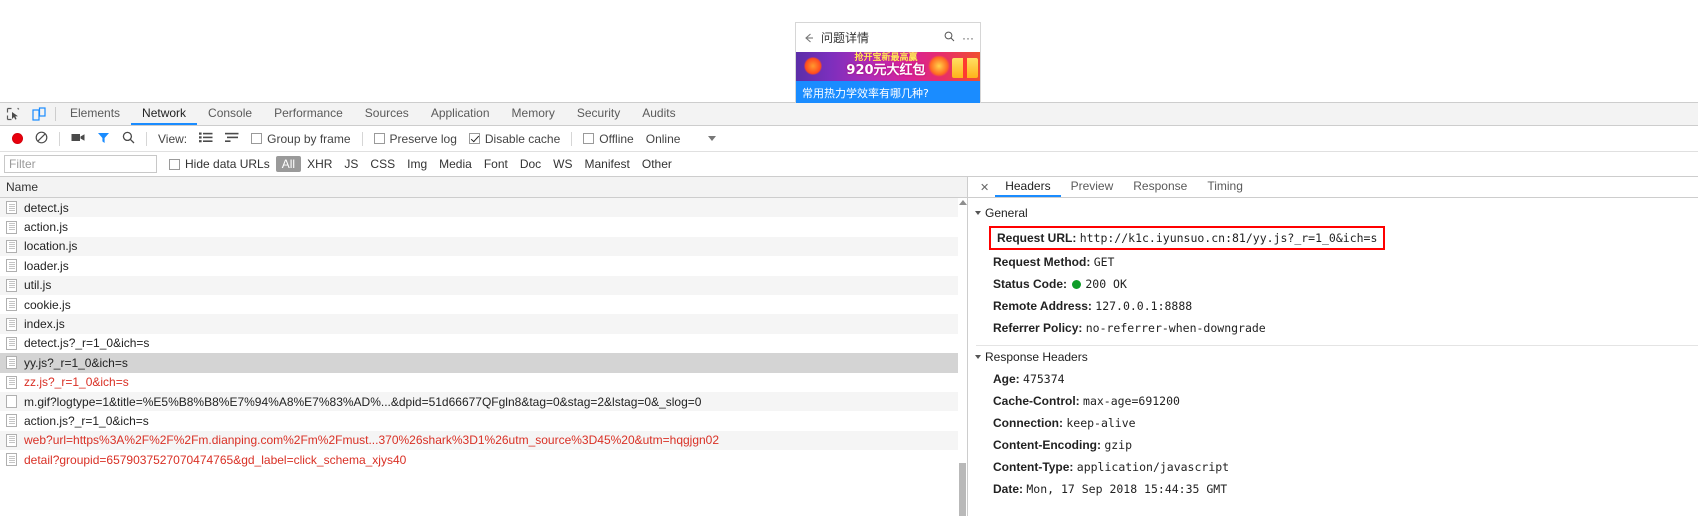 The image size is (1698, 516). I want to click on clear-button, so click(41, 138).